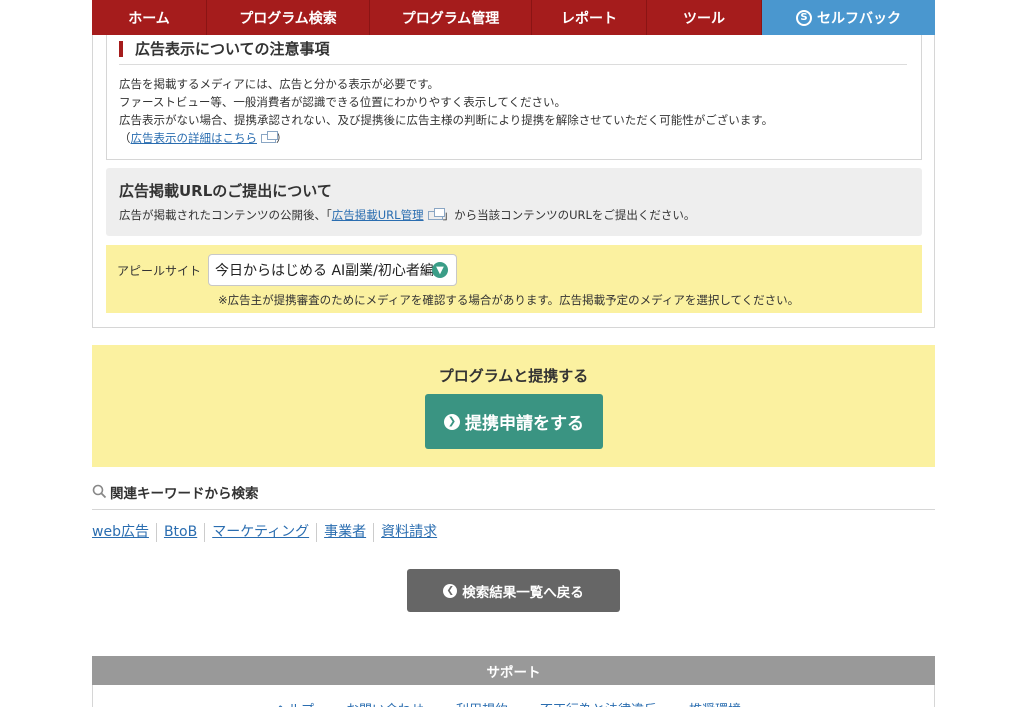  What do you see at coordinates (124, 532) in the screenshot?
I see `keyword-link: web広告` at bounding box center [124, 532].